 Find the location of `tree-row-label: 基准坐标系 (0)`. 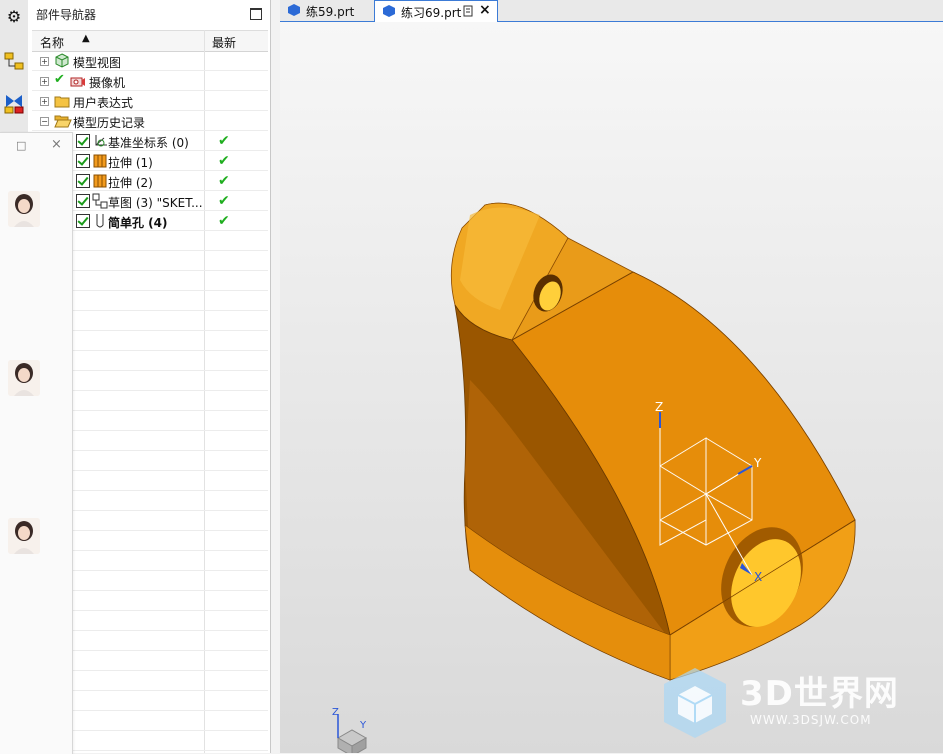

tree-row-label: 基准坐标系 (0) is located at coordinates (148, 143).